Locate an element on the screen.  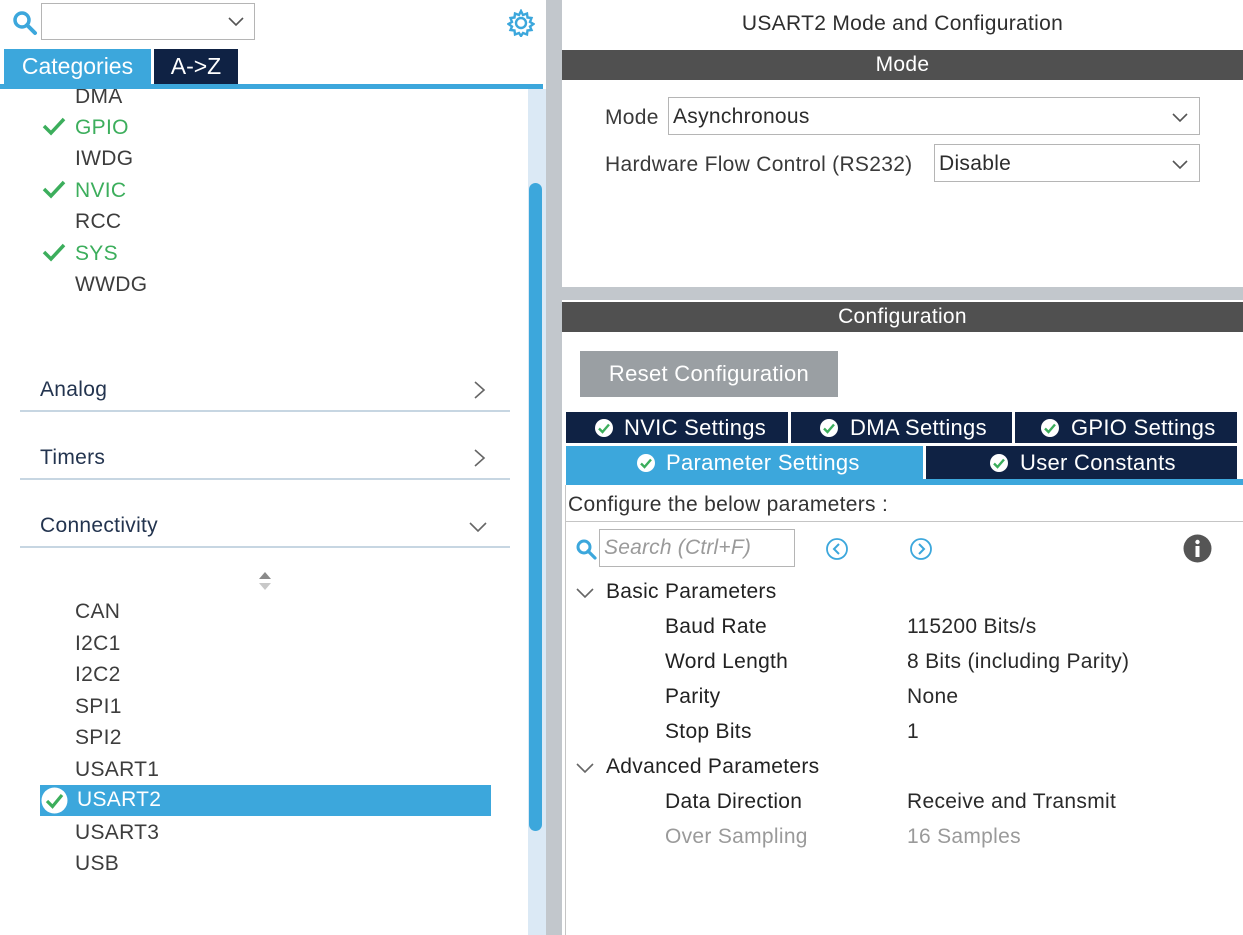
tab-a-to-z: A->Z is located at coordinates (196, 66).